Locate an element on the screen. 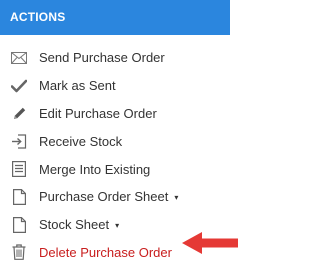  menu-item-label: Receive Stock is located at coordinates (81, 141).